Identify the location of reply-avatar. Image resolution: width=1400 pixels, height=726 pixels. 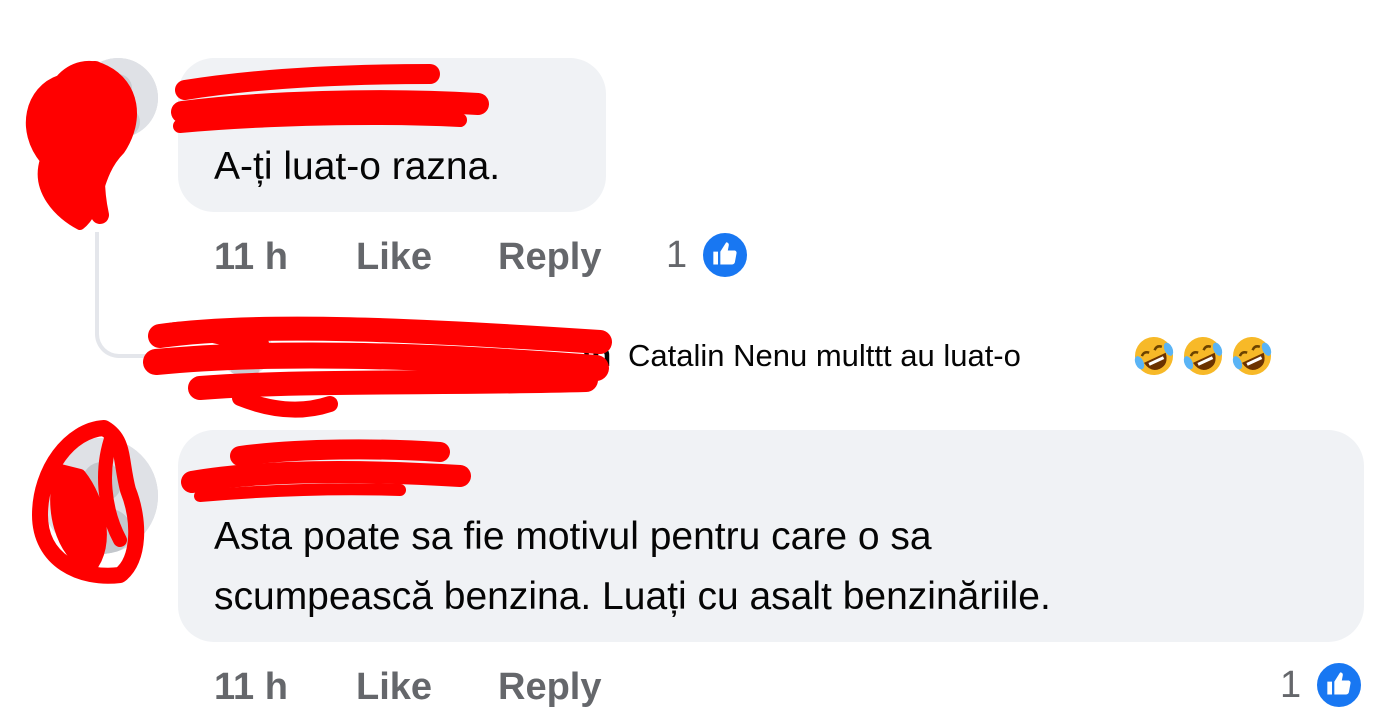
(245, 349).